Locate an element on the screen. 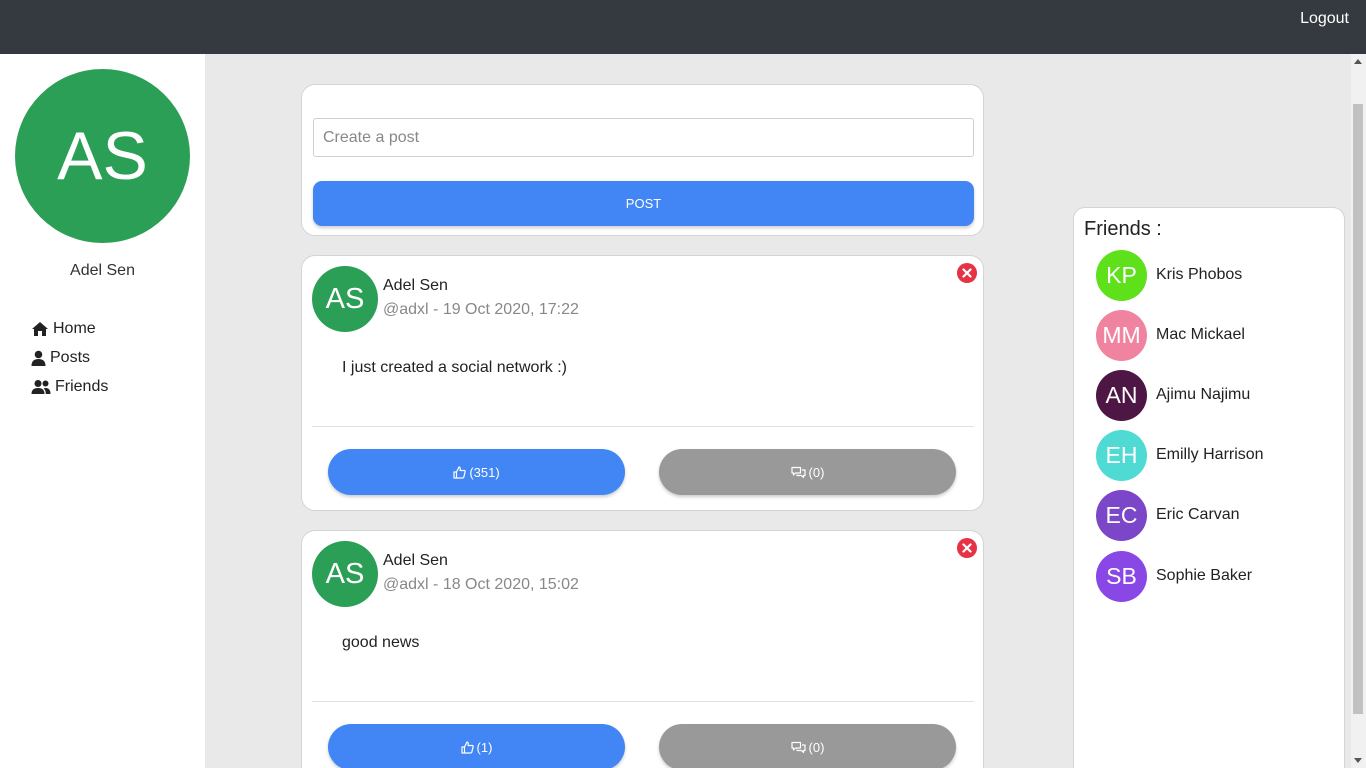  post-button: POST is located at coordinates (643, 203).